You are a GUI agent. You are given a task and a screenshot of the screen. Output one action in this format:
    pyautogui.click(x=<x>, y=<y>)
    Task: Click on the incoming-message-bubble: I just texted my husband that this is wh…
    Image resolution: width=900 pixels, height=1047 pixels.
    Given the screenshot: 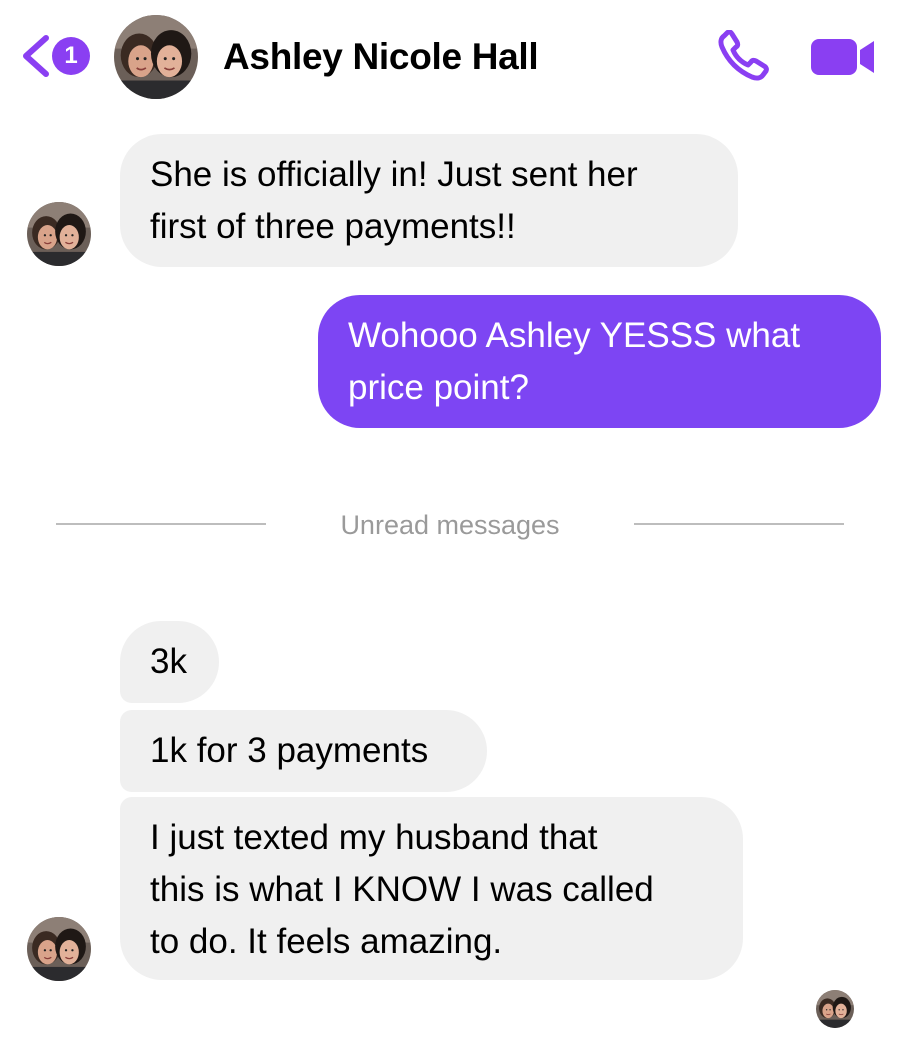 What is the action you would take?
    pyautogui.click(x=431, y=888)
    